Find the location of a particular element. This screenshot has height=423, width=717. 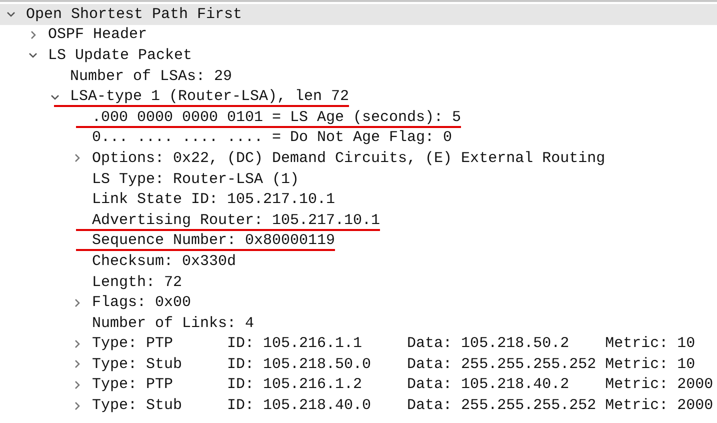

tree-row: Link State ID: 105.217.10.1 is located at coordinates (358, 199).